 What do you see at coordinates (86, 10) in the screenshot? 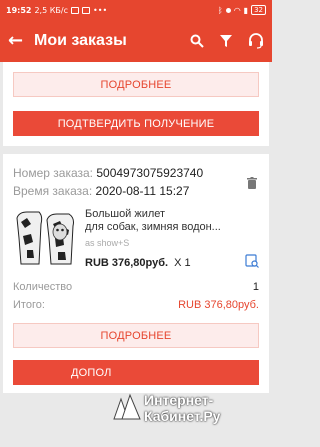
I see `mail-icon` at bounding box center [86, 10].